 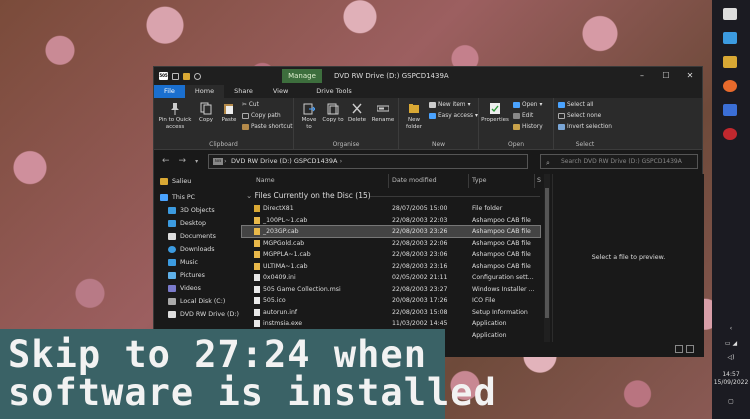 What do you see at coordinates (253, 105) in the screenshot?
I see `cut-label: Cut` at bounding box center [253, 105].